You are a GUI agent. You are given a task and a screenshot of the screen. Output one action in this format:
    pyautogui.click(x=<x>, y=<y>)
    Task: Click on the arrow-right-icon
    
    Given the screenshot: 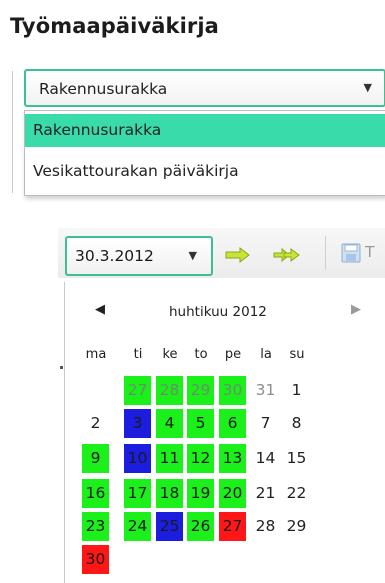 What is the action you would take?
    pyautogui.click(x=238, y=255)
    